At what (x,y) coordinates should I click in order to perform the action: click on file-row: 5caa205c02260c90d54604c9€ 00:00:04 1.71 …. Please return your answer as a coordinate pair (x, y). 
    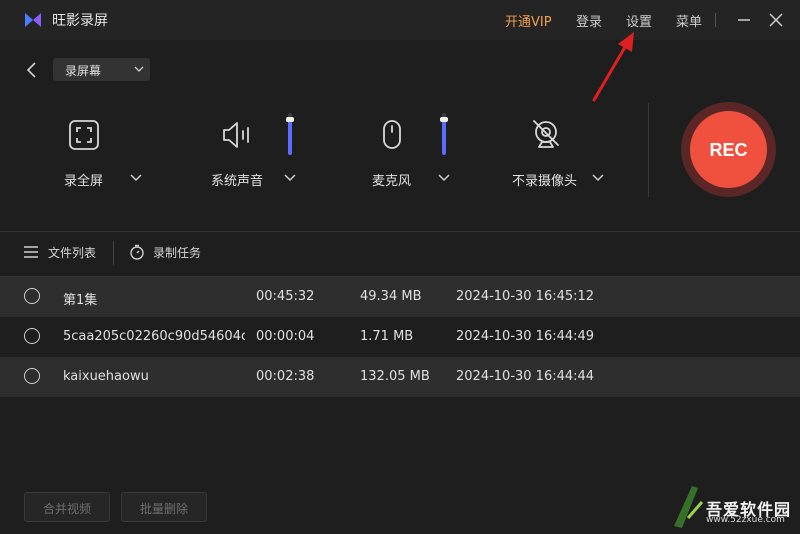
    Looking at the image, I should click on (400, 337).